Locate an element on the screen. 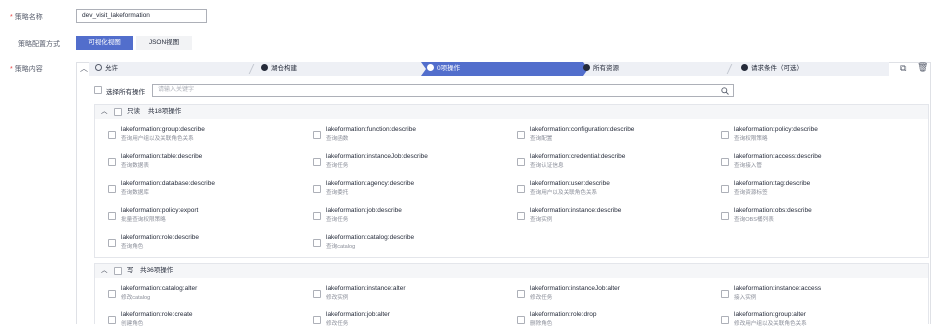 Image resolution: width=933 pixels, height=331 pixels. action-desc: 查询catalog is located at coordinates (341, 247).